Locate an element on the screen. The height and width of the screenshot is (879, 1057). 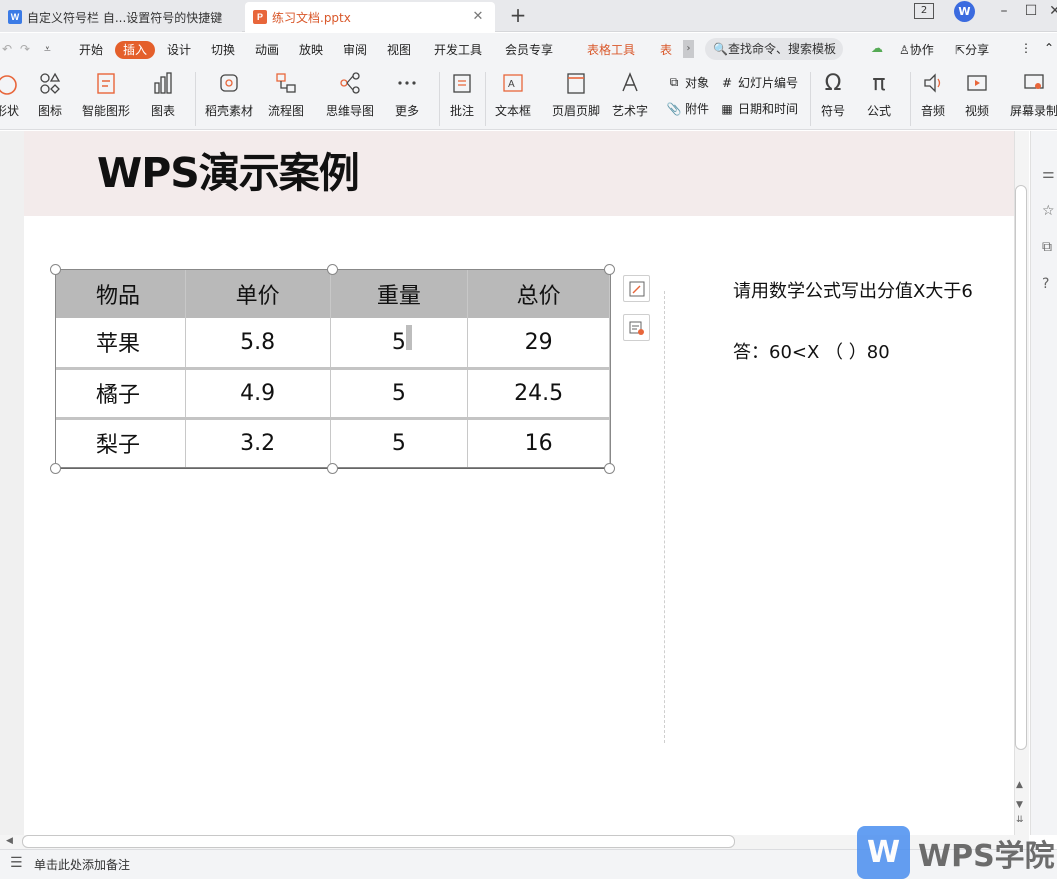
menu-table-style: 表格 is located at coordinates (671, 50).